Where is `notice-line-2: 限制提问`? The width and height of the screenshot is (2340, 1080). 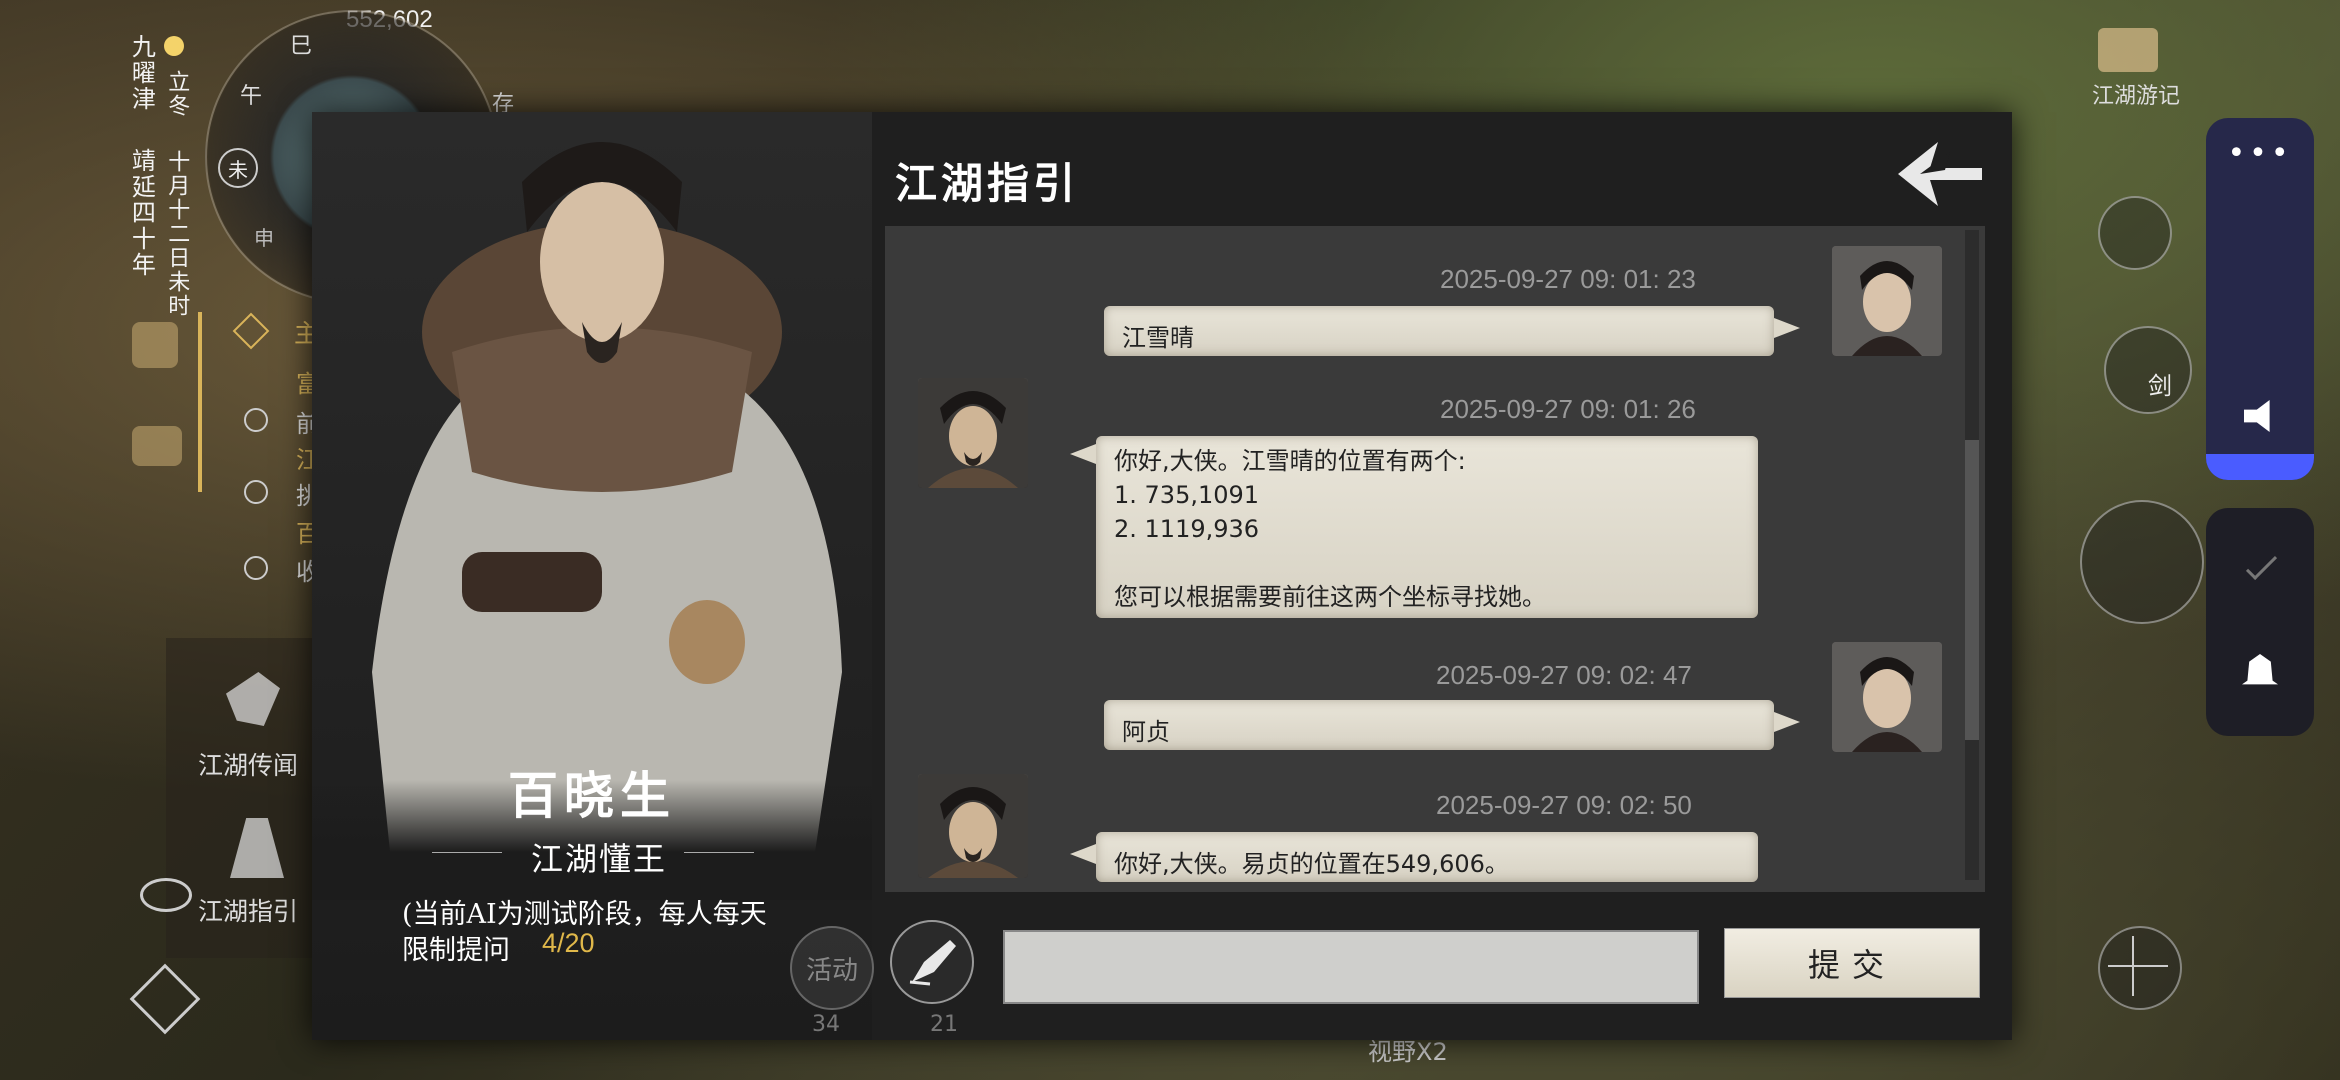 notice-line-2: 限制提问 is located at coordinates (456, 950).